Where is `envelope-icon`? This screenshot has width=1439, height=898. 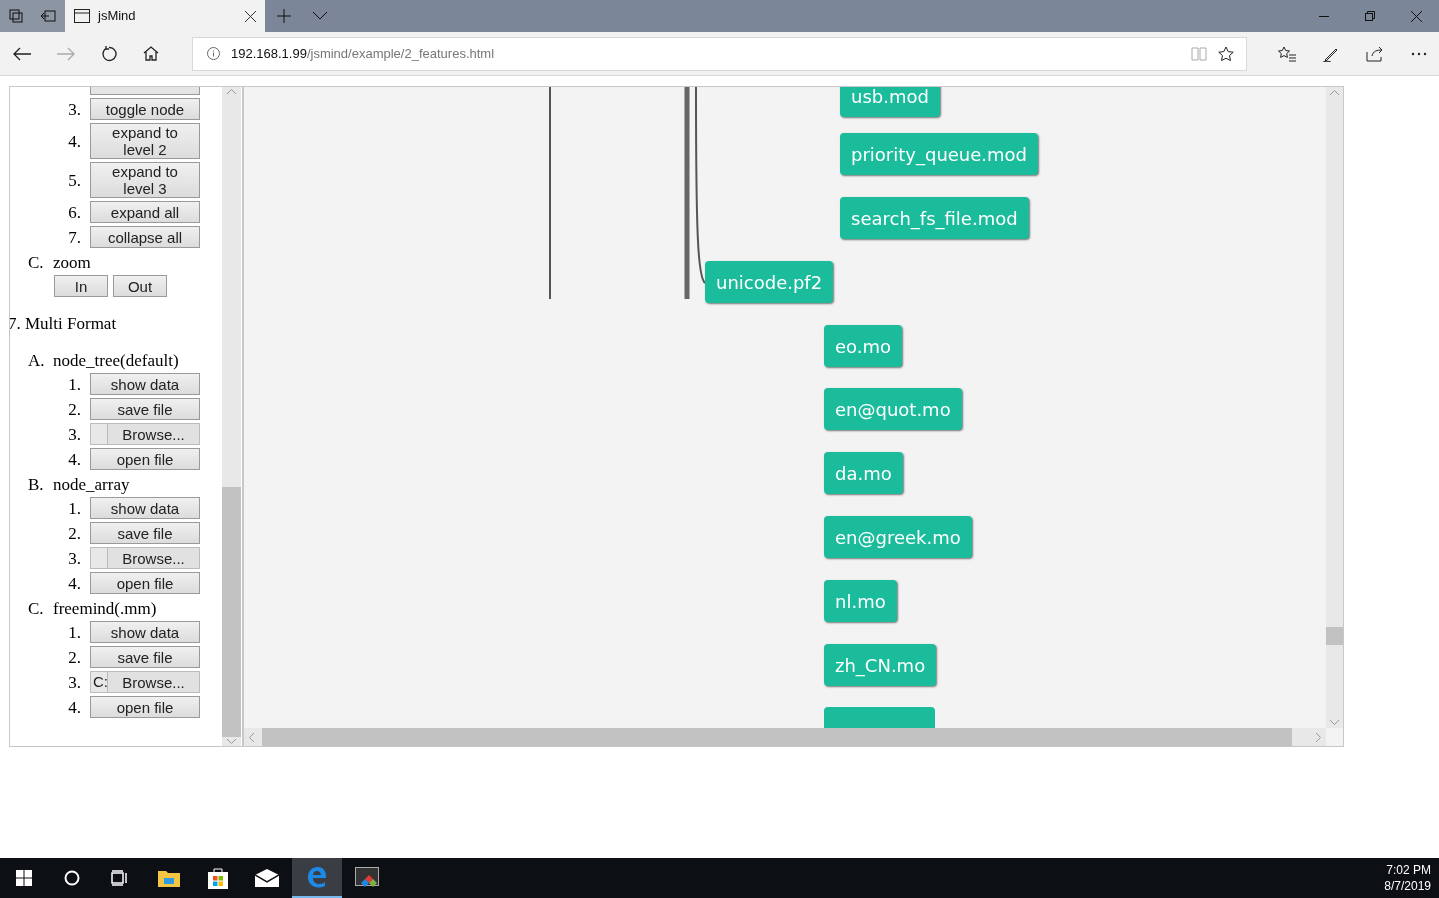
envelope-icon is located at coordinates (267, 878).